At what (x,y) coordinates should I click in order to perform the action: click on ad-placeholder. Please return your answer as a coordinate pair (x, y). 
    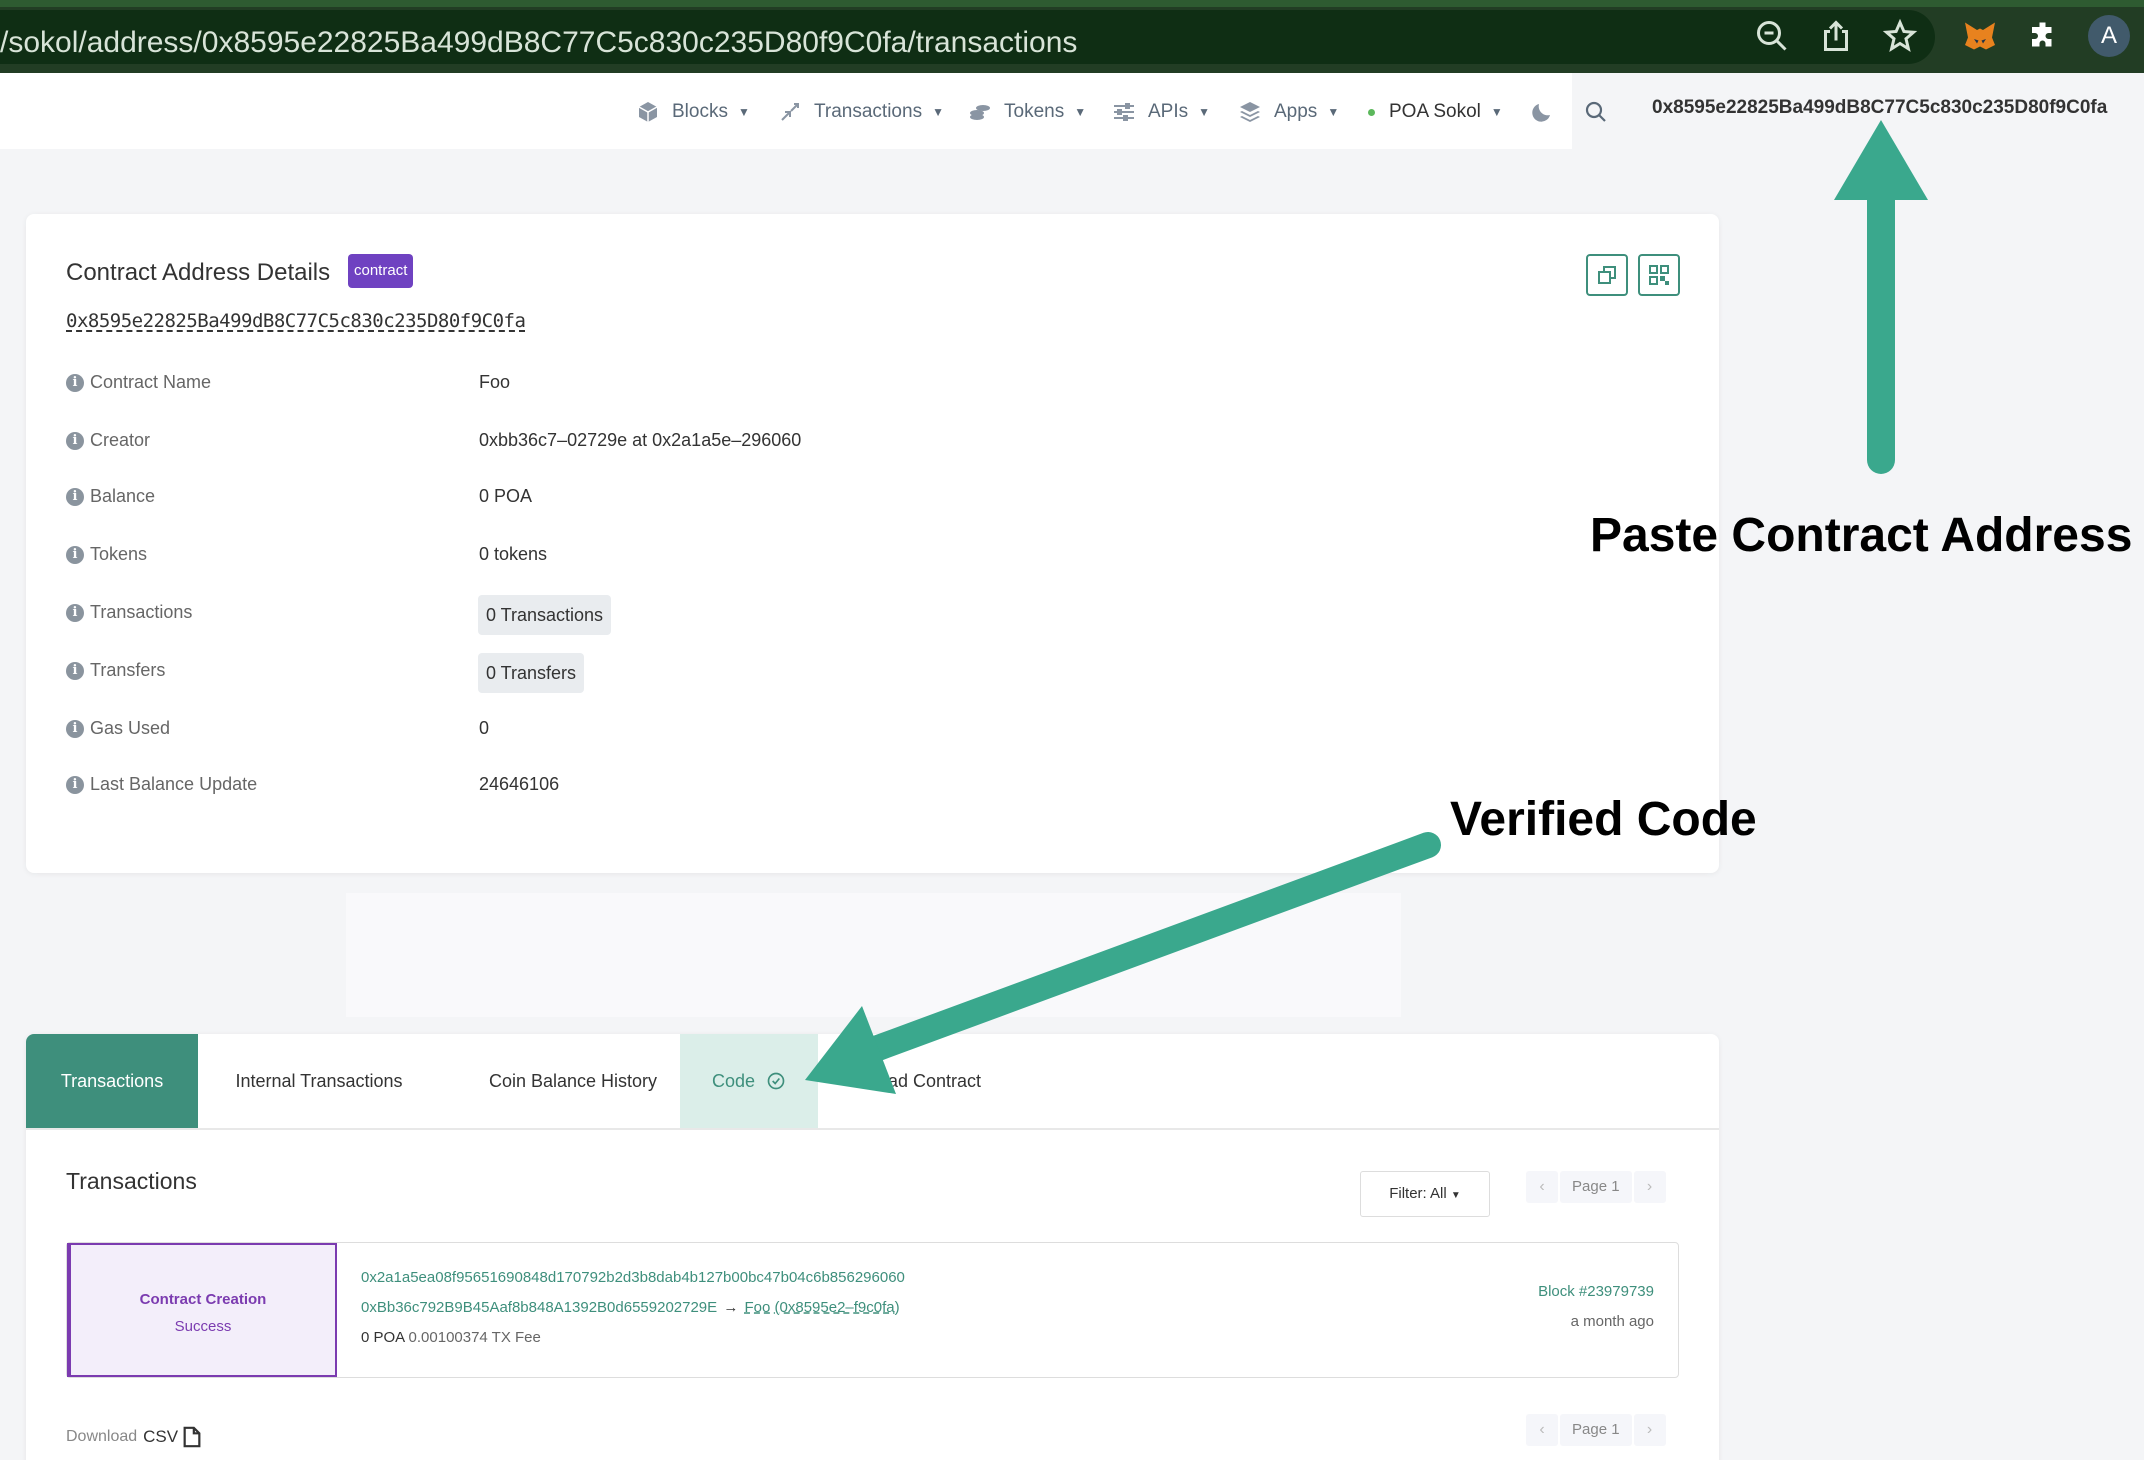
    Looking at the image, I should click on (873, 955).